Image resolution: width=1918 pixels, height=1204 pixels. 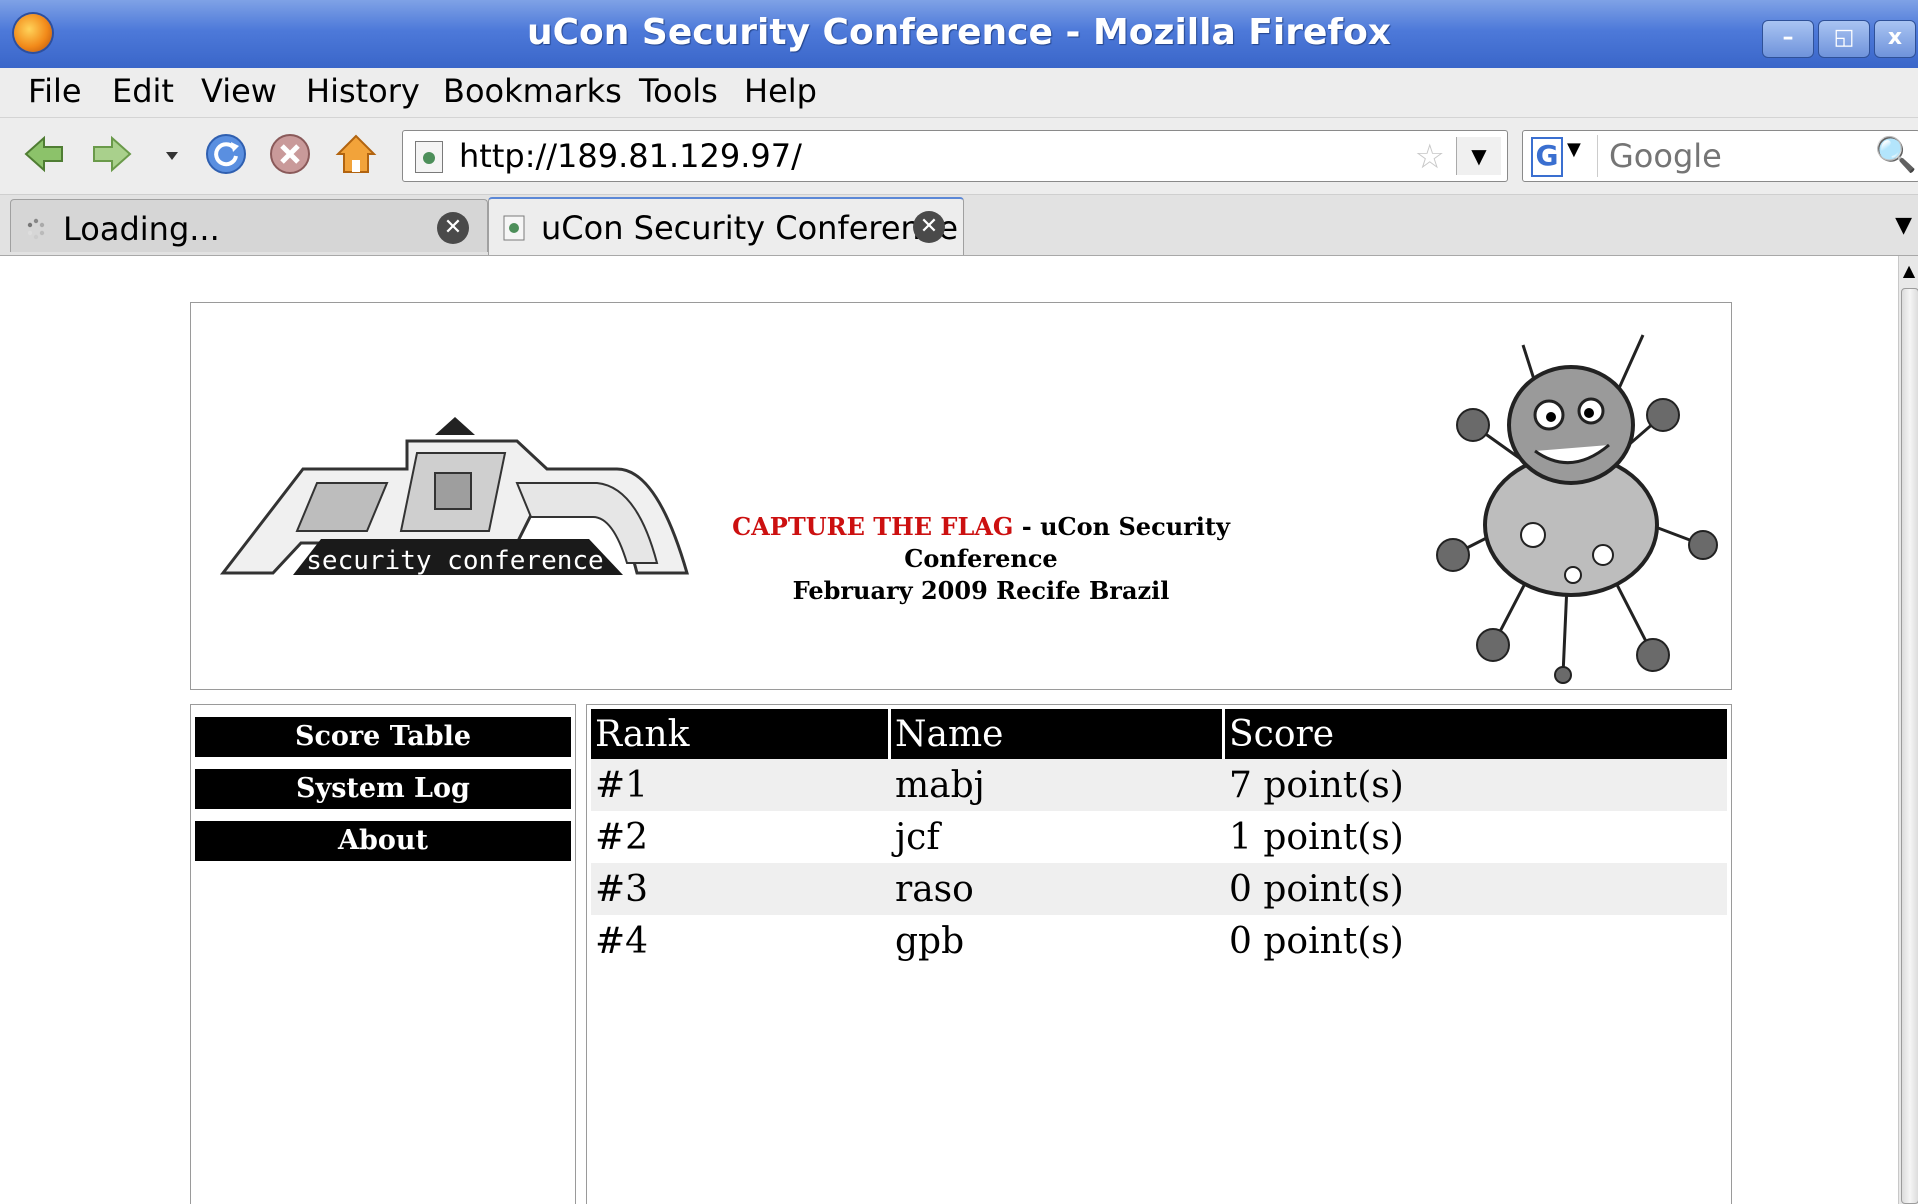 I want to click on name-cell: gpb, so click(x=930, y=941).